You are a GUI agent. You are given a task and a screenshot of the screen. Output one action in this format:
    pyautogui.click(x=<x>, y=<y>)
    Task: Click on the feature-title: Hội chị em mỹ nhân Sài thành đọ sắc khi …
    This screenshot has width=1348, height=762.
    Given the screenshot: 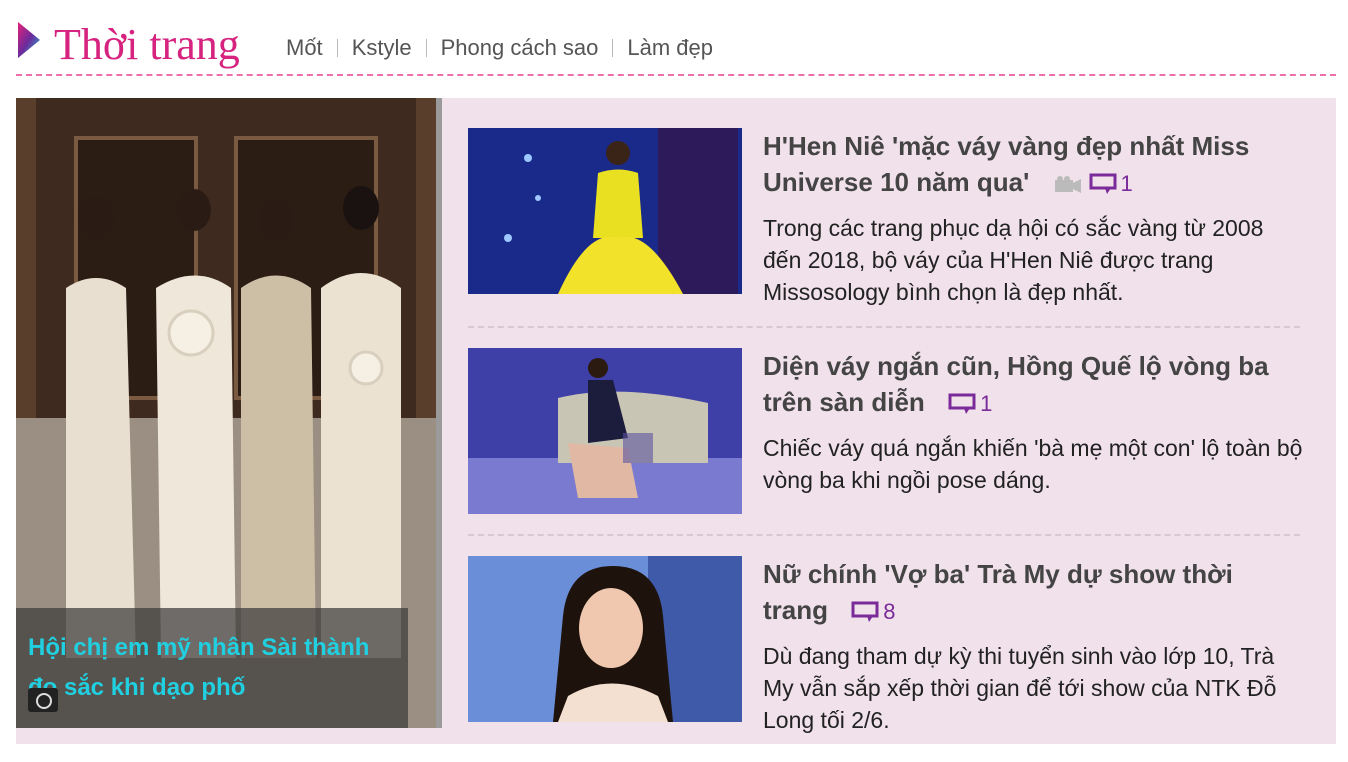 What is the action you would take?
    pyautogui.click(x=213, y=668)
    